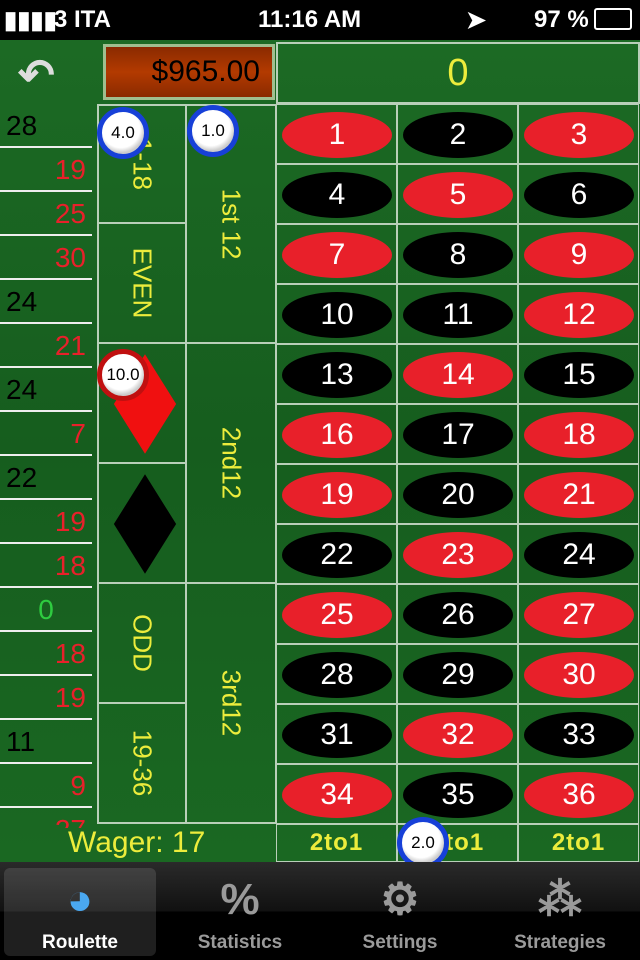 The height and width of the screenshot is (960, 640). Describe the element at coordinates (46, 818) in the screenshot. I see `history-item: 27` at that location.